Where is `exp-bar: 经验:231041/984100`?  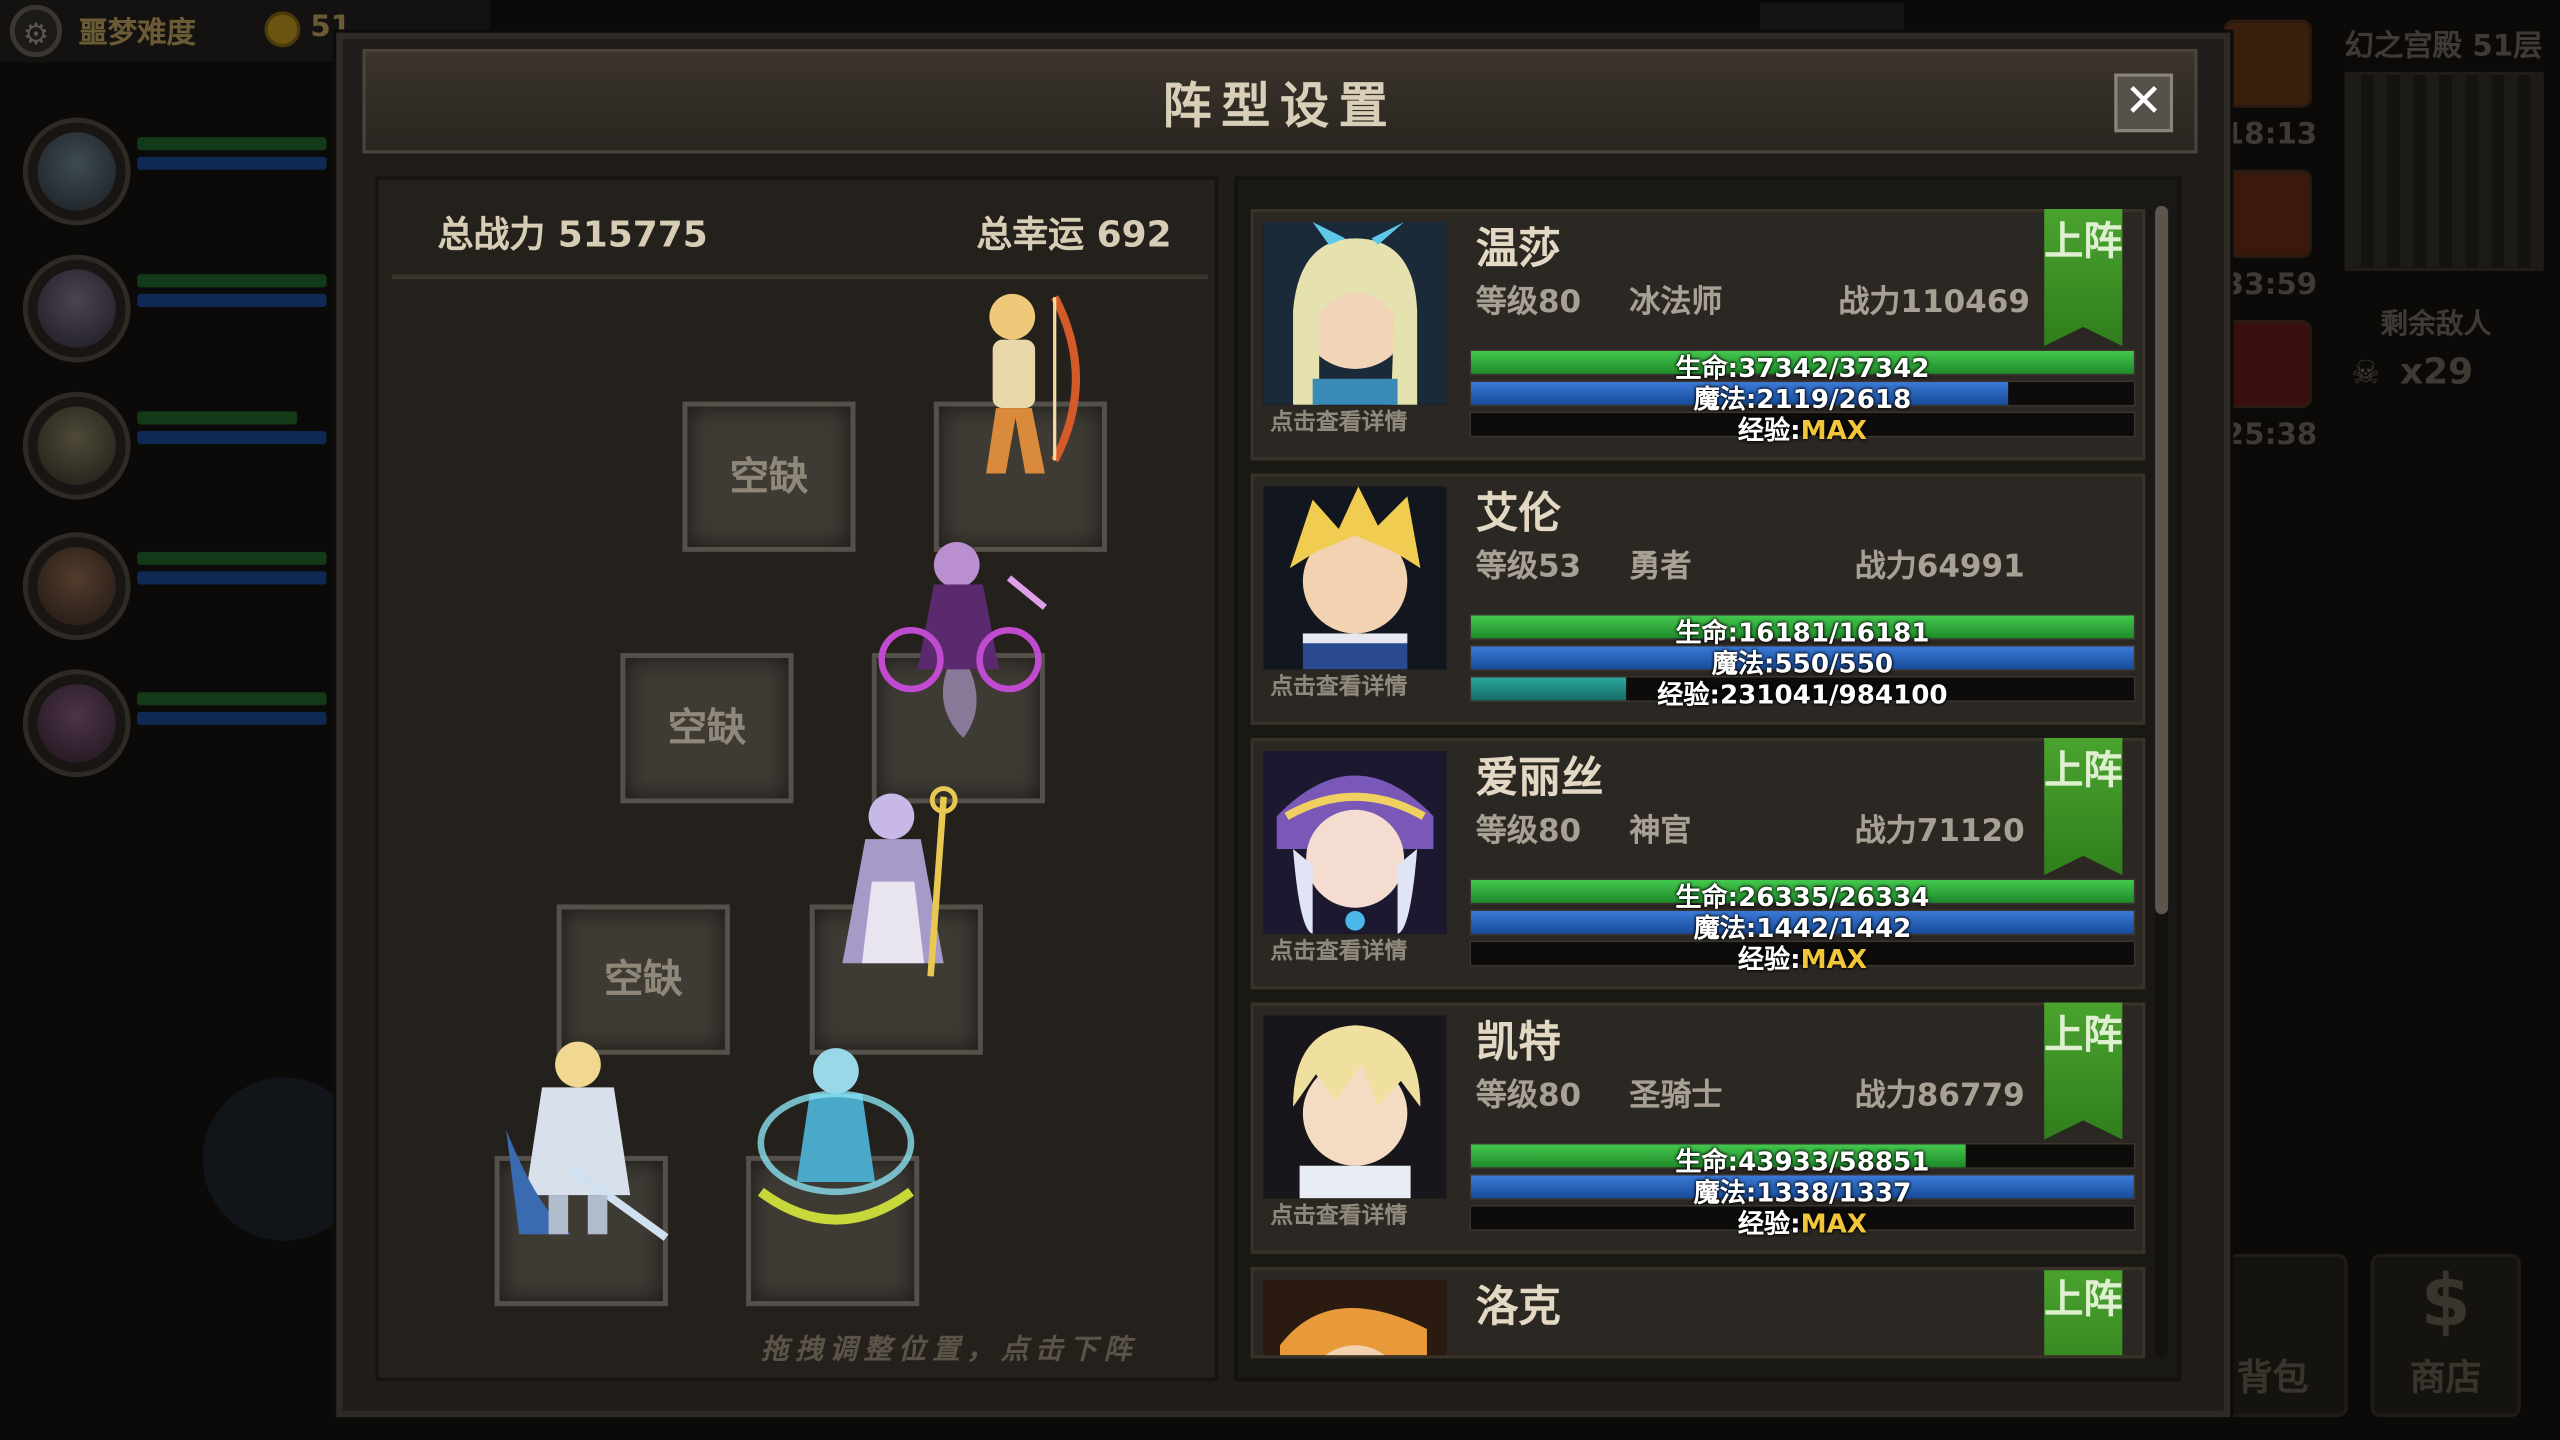 exp-bar: 经验:231041/984100 is located at coordinates (1802, 692).